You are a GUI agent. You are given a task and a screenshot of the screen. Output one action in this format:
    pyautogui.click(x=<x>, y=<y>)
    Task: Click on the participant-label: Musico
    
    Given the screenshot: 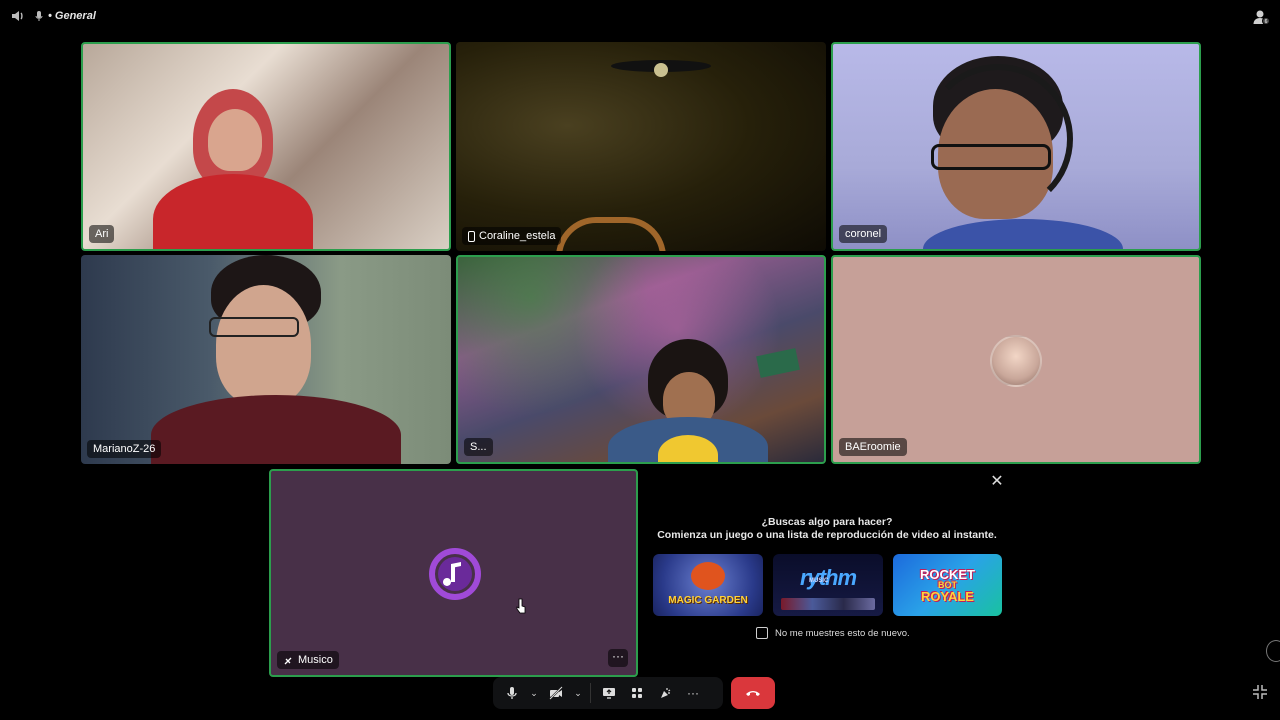 What is the action you would take?
    pyautogui.click(x=308, y=660)
    